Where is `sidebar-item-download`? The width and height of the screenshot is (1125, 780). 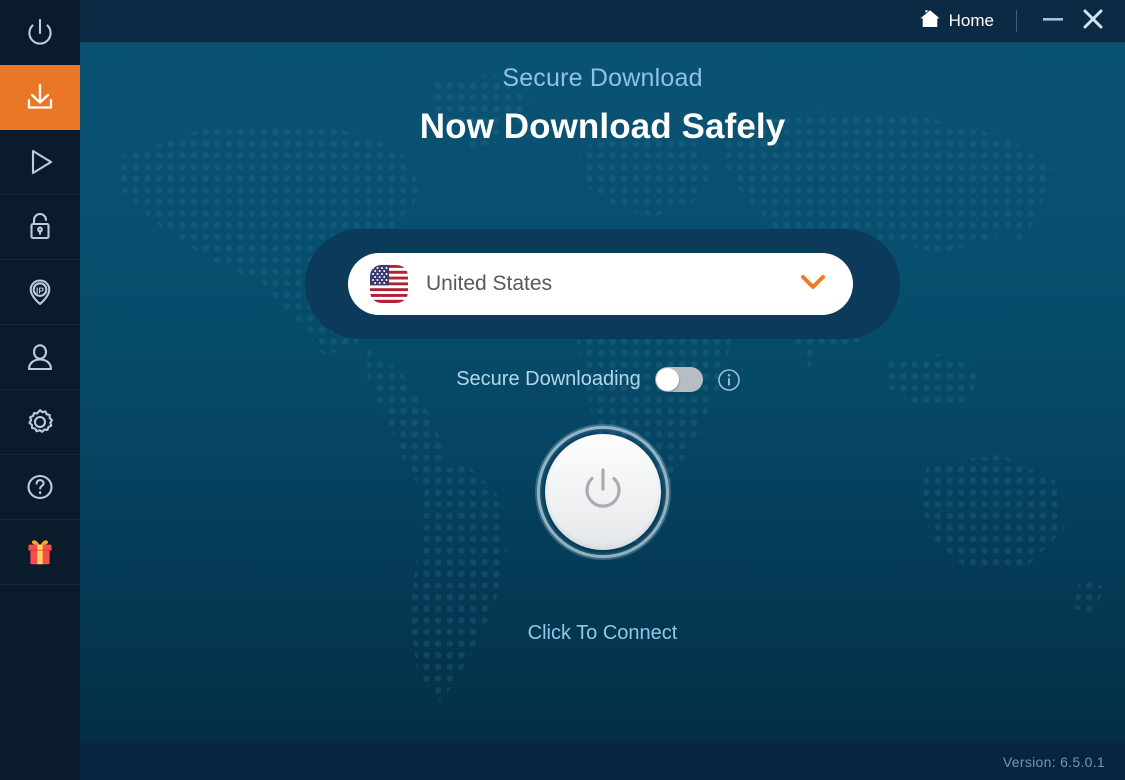
sidebar-item-download is located at coordinates (40, 97).